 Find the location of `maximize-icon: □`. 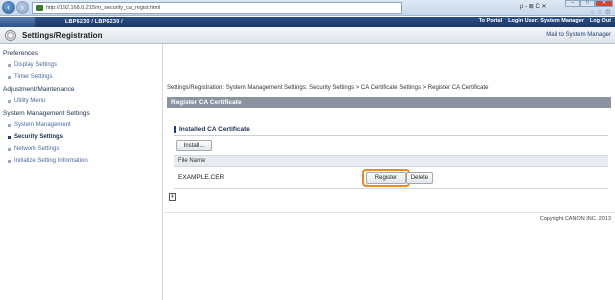

maximize-icon: □ is located at coordinates (587, 3).